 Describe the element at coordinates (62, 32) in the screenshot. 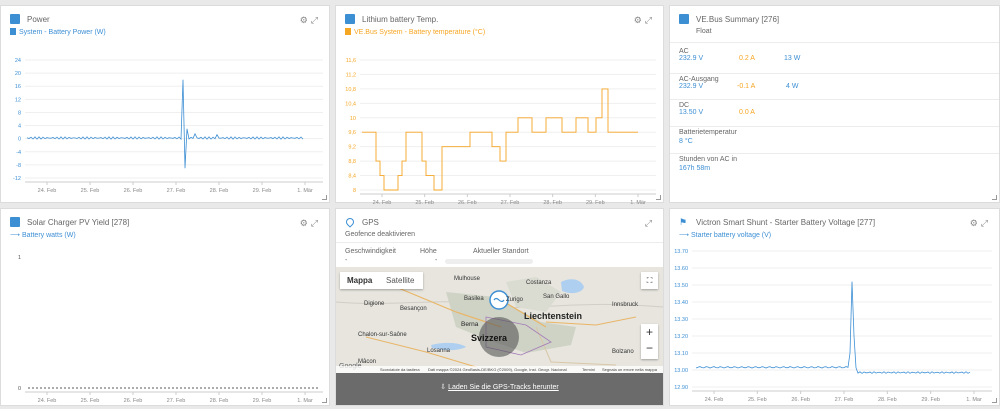

I see `legend-label: System - Battery Power (W)` at that location.